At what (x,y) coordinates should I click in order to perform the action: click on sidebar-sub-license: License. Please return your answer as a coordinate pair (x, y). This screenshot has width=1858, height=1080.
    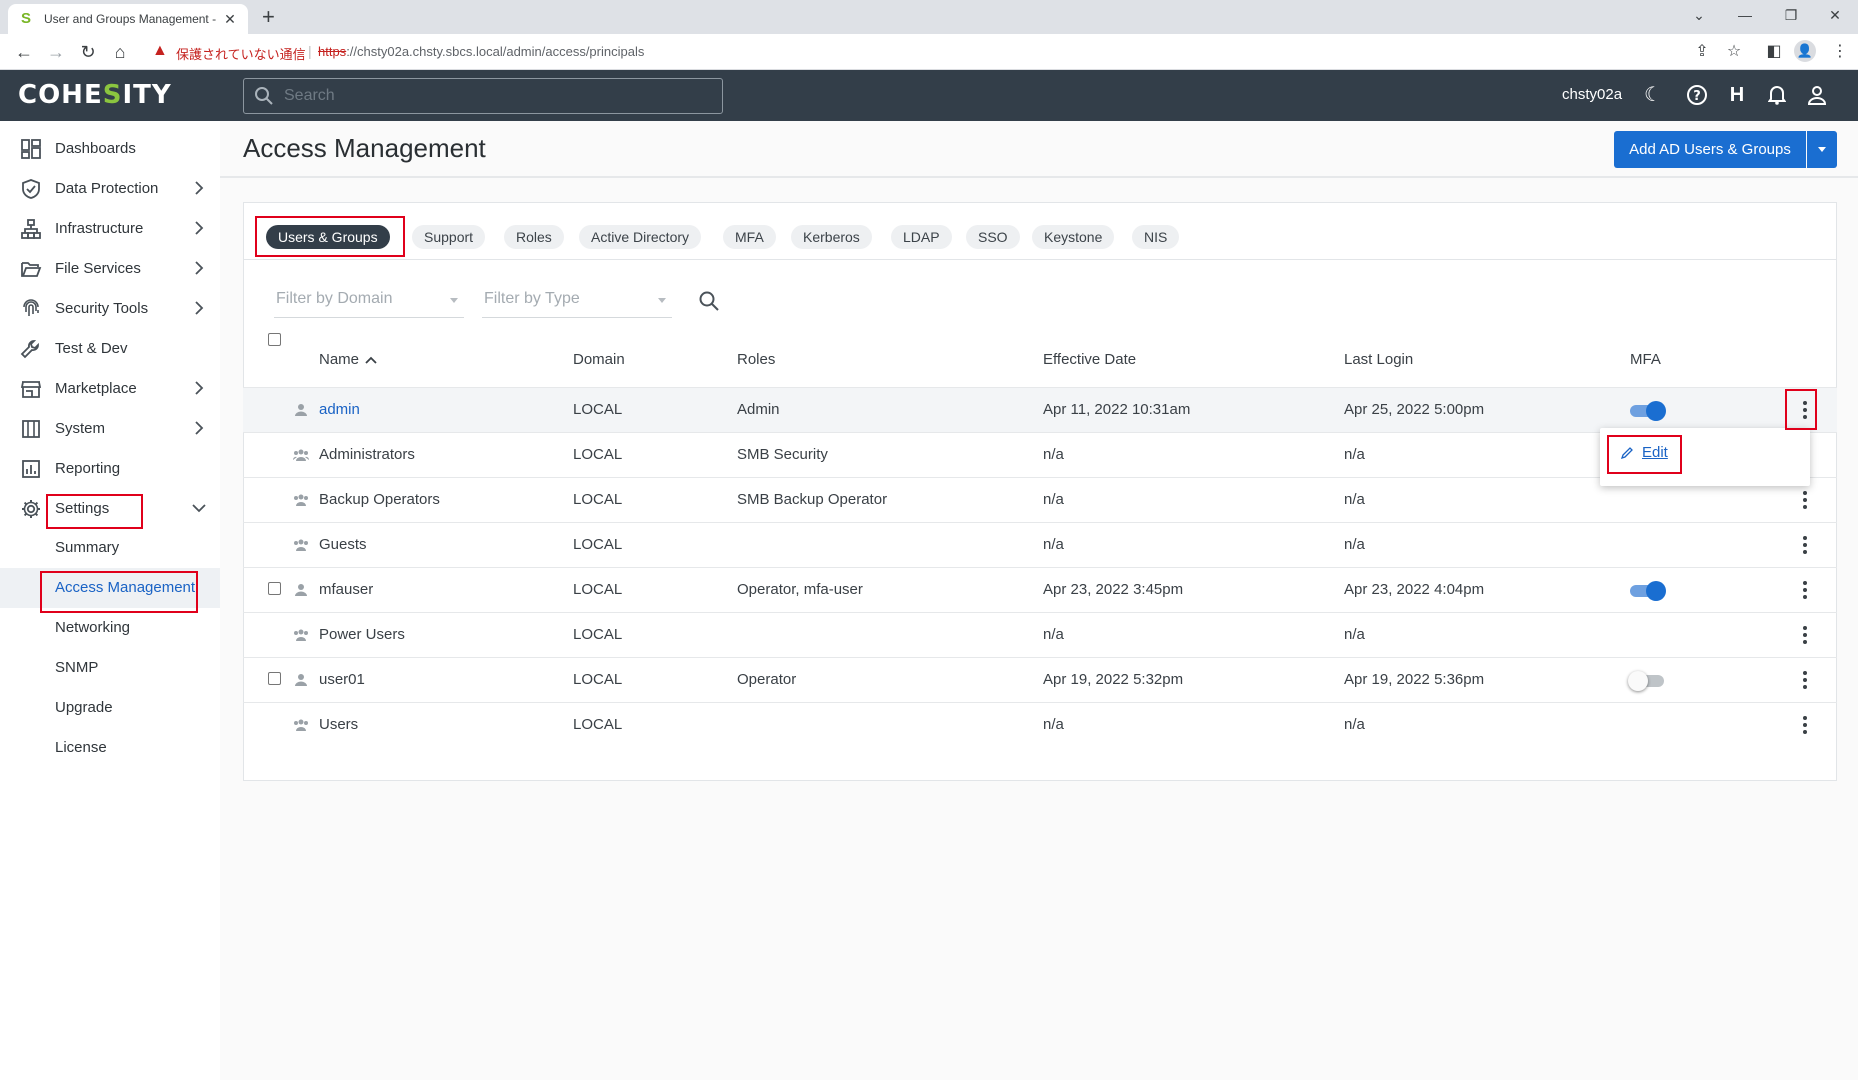
    Looking at the image, I should click on (110, 748).